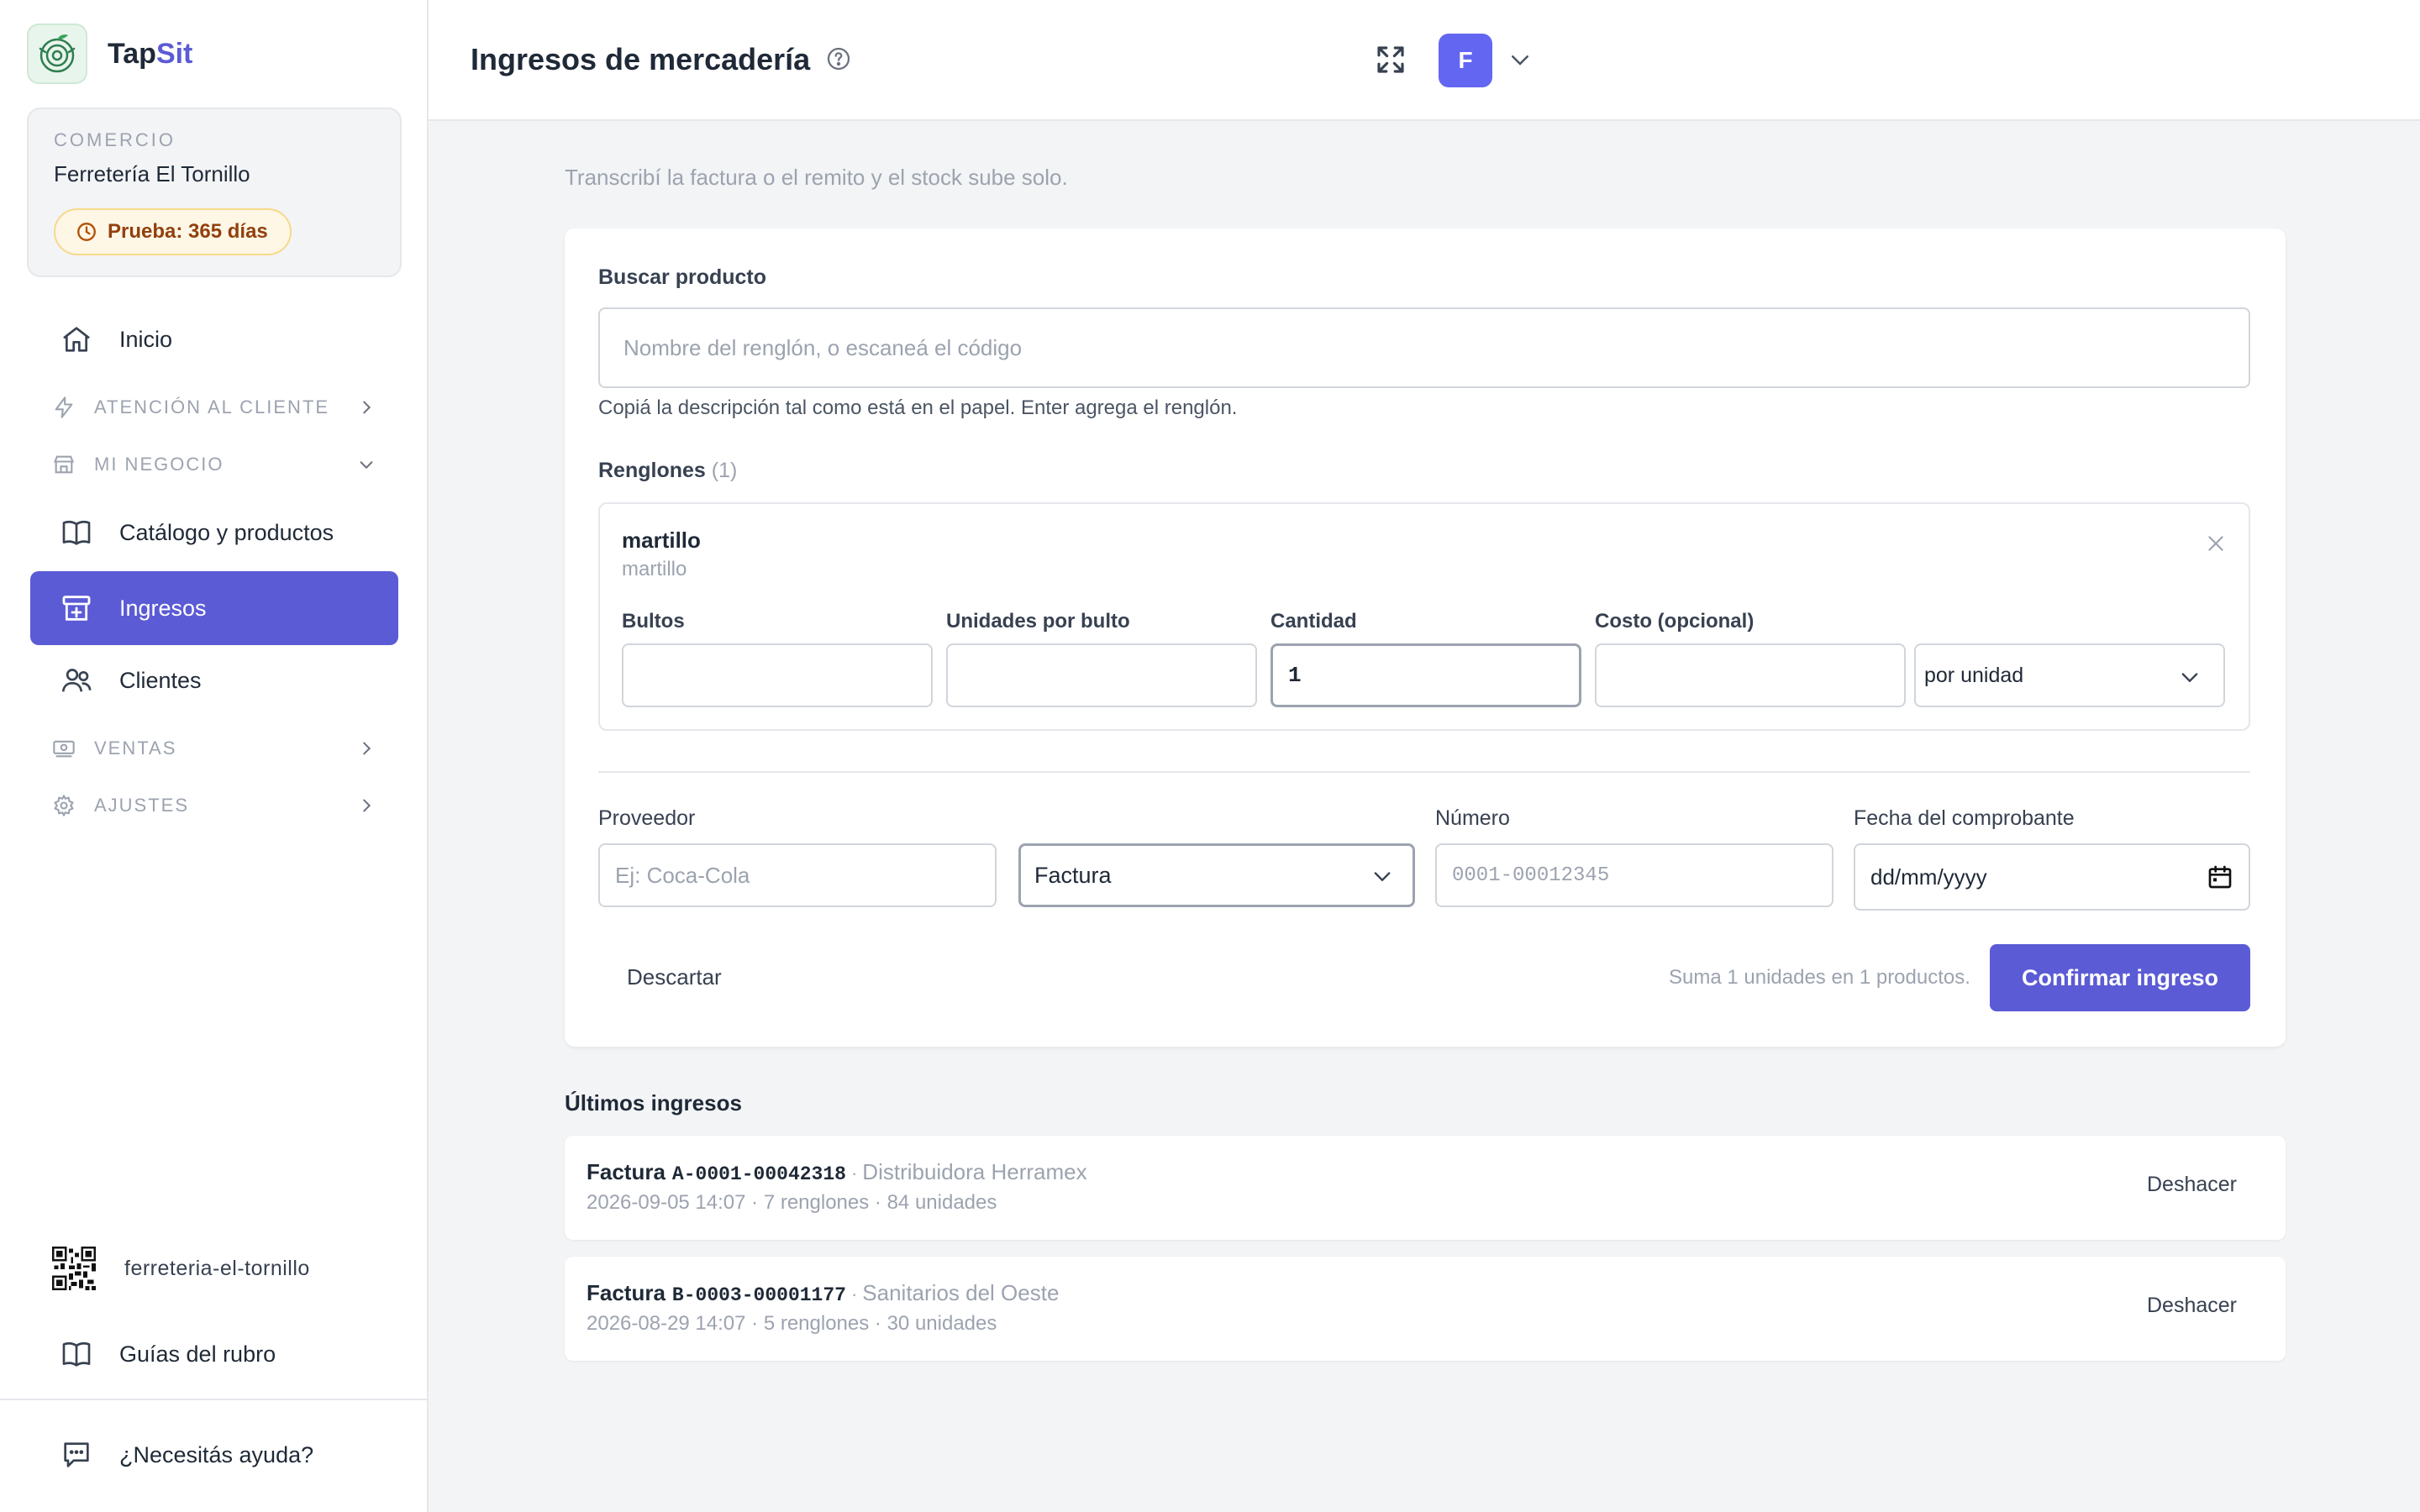  I want to click on help-circle-icon, so click(839, 60).